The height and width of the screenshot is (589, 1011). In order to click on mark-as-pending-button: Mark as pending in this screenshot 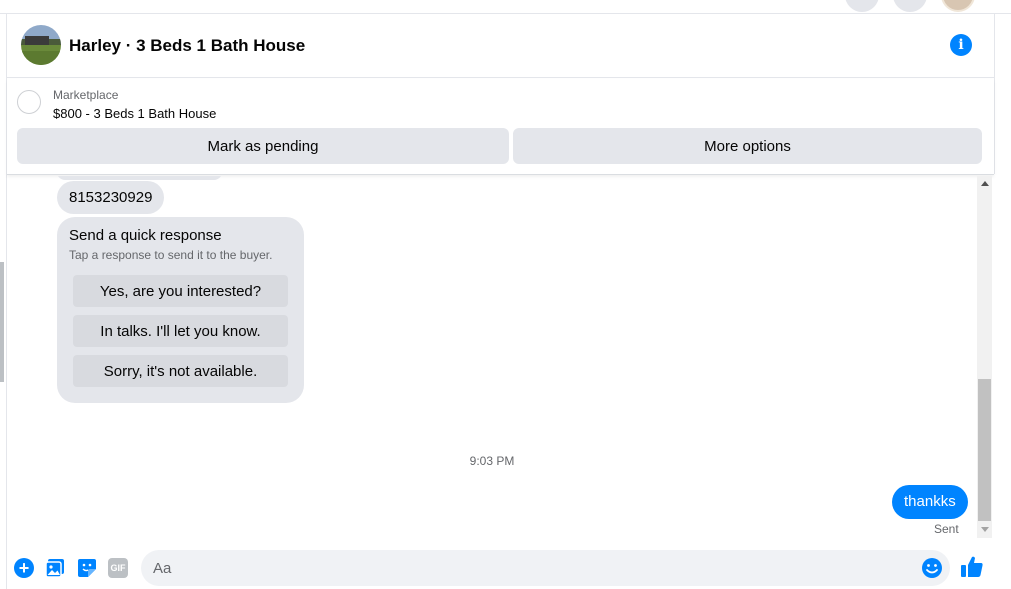, I will do `click(263, 146)`.